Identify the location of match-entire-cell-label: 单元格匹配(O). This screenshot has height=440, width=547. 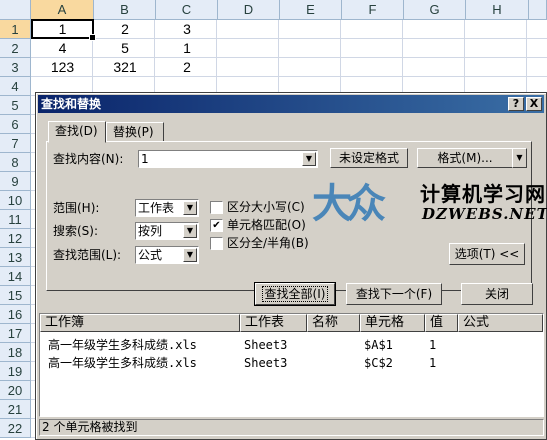
(266, 225).